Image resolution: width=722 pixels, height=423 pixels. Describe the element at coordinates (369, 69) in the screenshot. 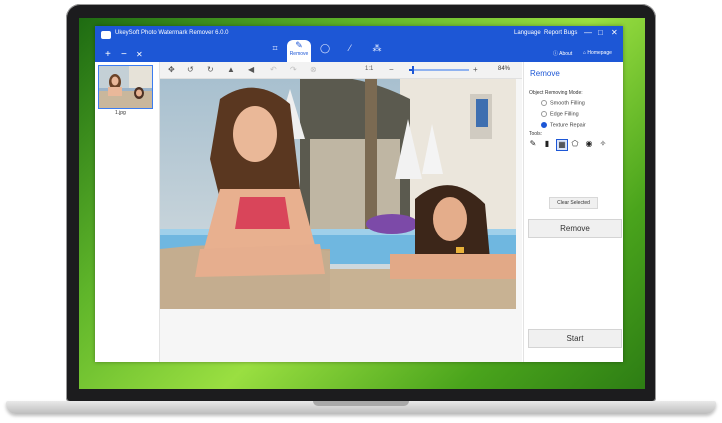

I see `ratio-button: 1:1` at that location.